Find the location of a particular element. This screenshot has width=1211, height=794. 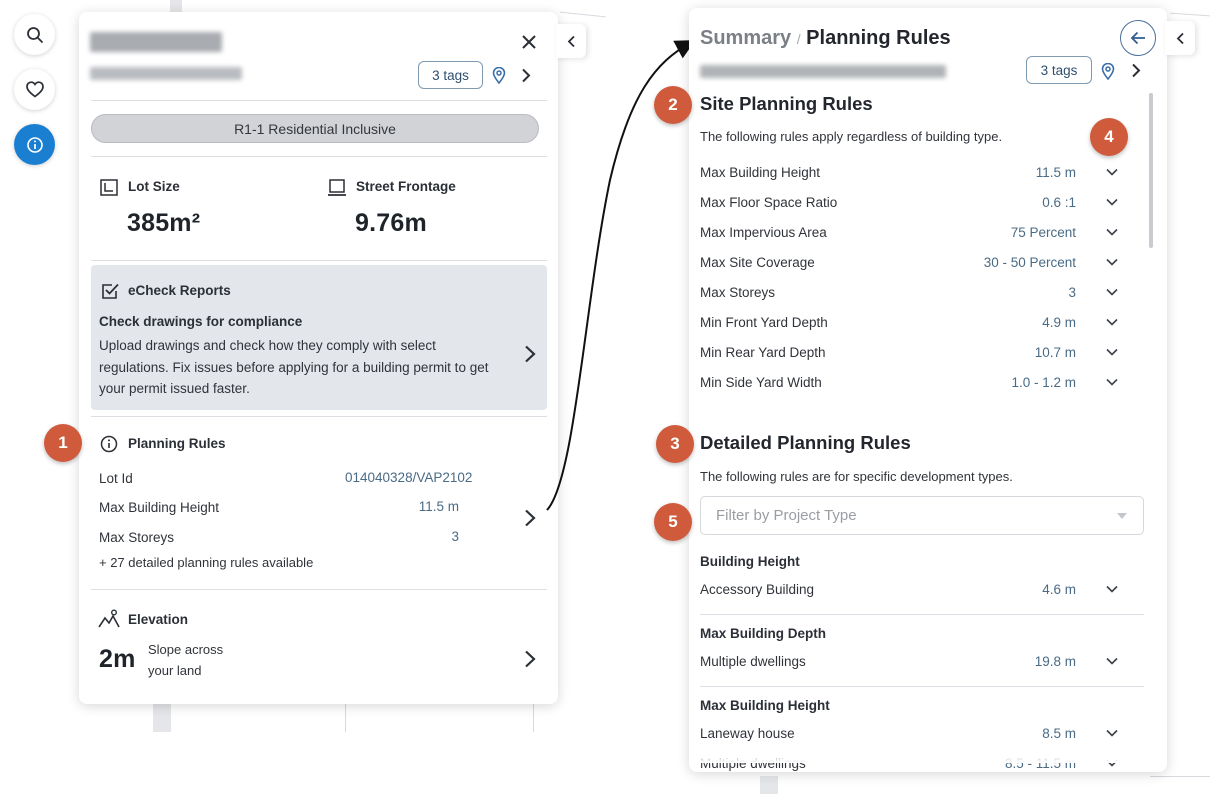

location-pin-icon is located at coordinates (1108, 71).